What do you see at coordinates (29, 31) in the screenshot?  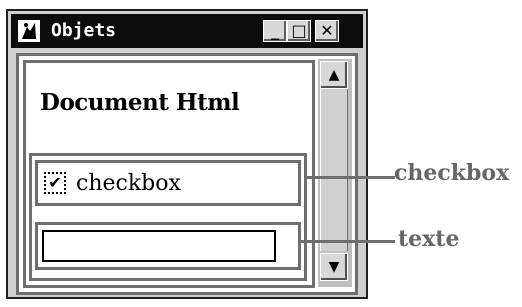 I see `app-icon` at bounding box center [29, 31].